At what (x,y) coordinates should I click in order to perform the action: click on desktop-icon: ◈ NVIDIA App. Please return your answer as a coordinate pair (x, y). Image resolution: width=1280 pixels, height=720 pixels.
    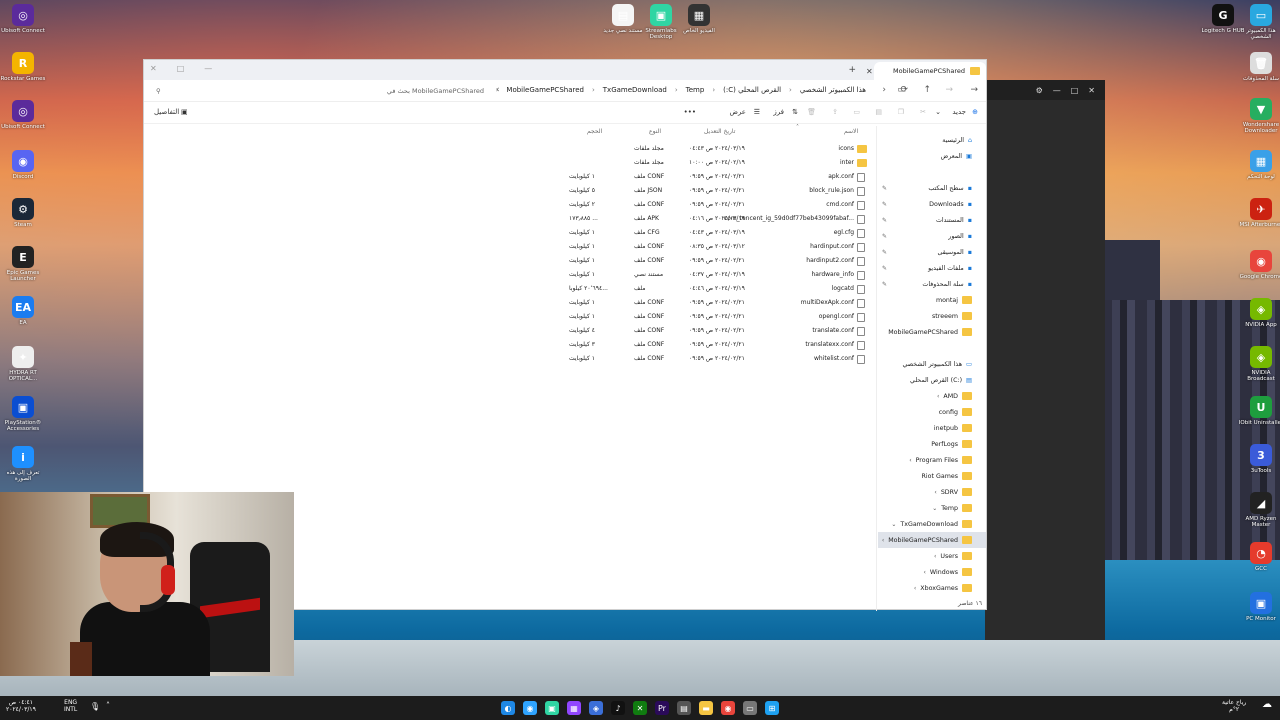
    Looking at the image, I should click on (1259, 313).